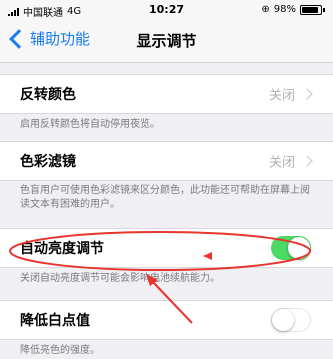 The width and height of the screenshot is (333, 359). Describe the element at coordinates (120, 278) in the screenshot. I see `auto-brightness-footer: 关闭自动亮度调节可能会影响电池续航能力。` at that location.